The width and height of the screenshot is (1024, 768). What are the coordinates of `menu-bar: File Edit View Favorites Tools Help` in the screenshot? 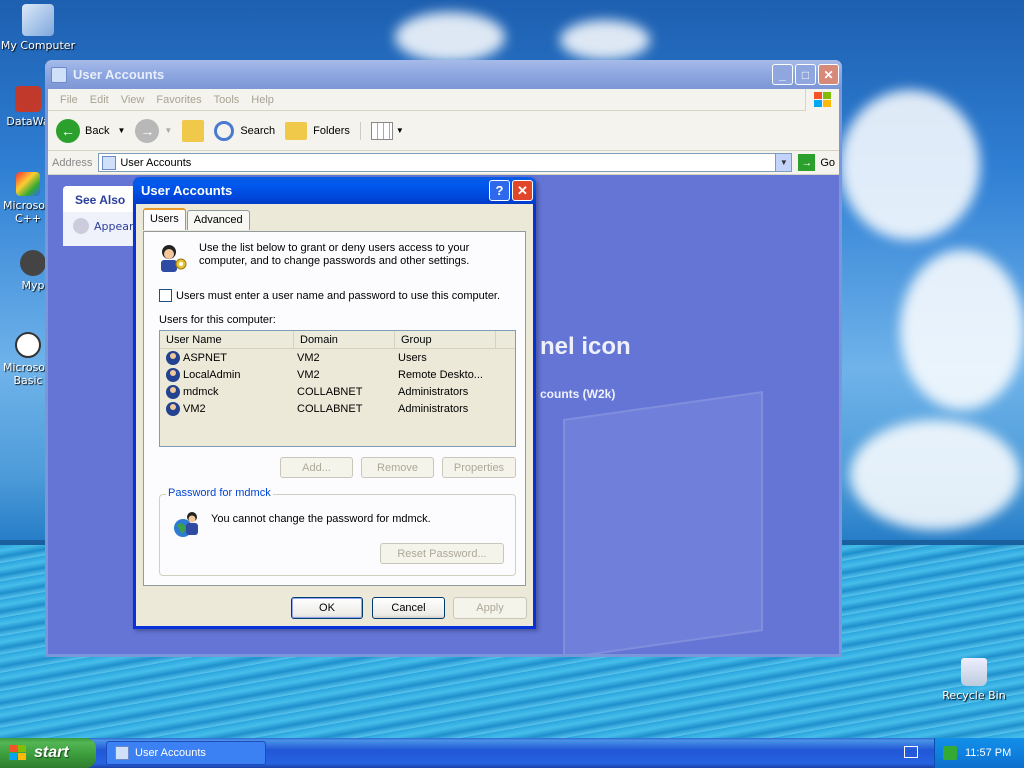 It's located at (443, 99).